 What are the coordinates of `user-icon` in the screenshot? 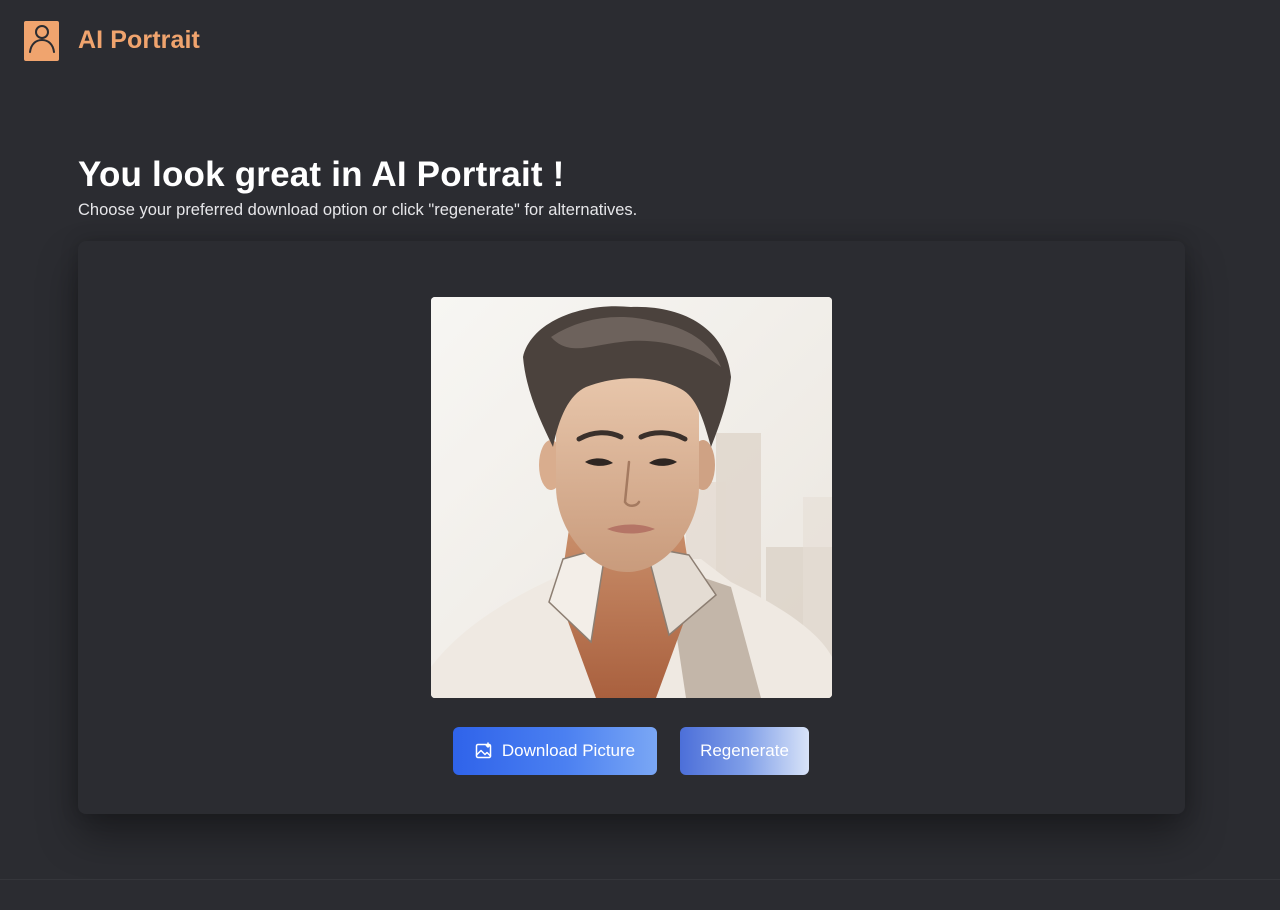 It's located at (42, 40).